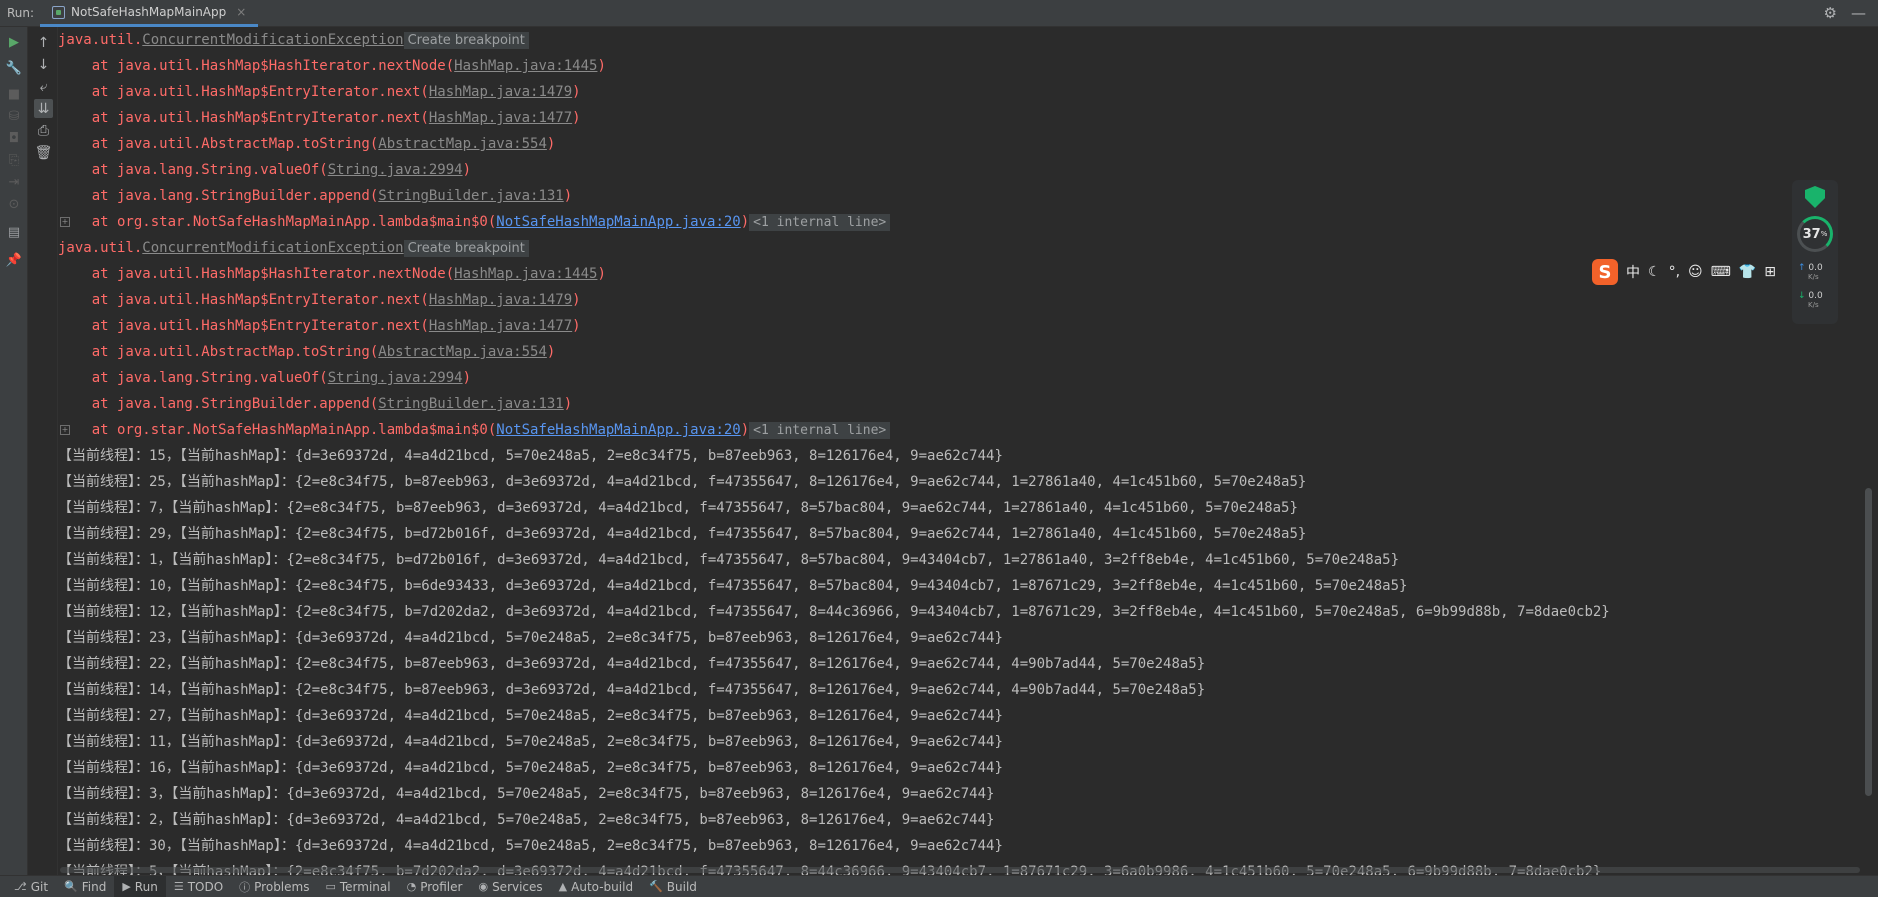  I want to click on upload-speed: ↑ 0.0 K/s, so click(1816, 273).